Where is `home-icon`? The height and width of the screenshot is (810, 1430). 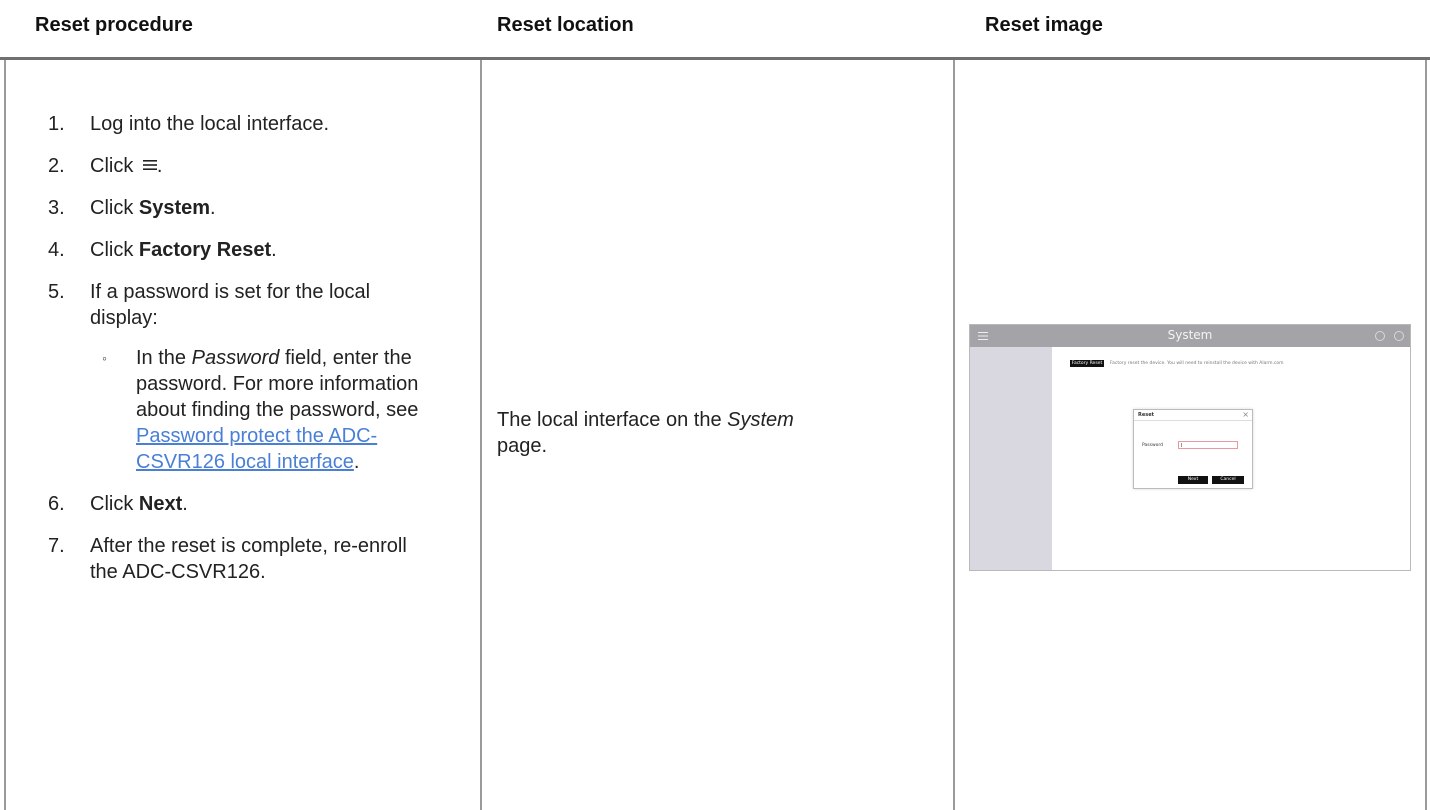
home-icon is located at coordinates (1380, 336).